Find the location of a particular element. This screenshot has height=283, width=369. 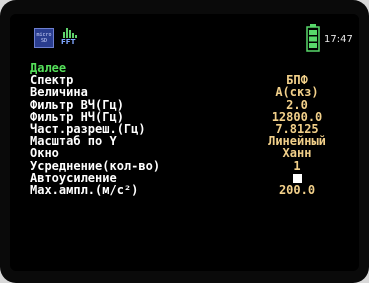

sd-card-icon: micro SD is located at coordinates (44, 38).